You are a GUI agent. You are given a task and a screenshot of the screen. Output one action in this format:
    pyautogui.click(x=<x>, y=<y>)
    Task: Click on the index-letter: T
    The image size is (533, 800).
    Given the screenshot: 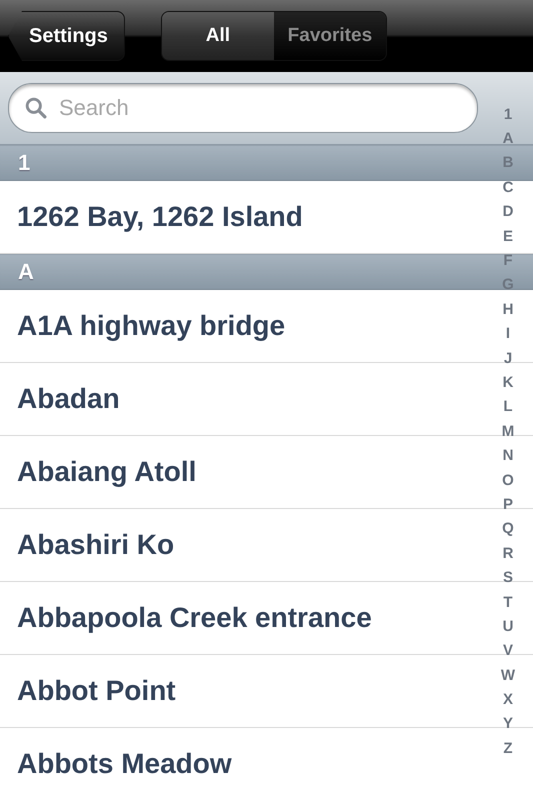 What is the action you would take?
    pyautogui.click(x=508, y=602)
    